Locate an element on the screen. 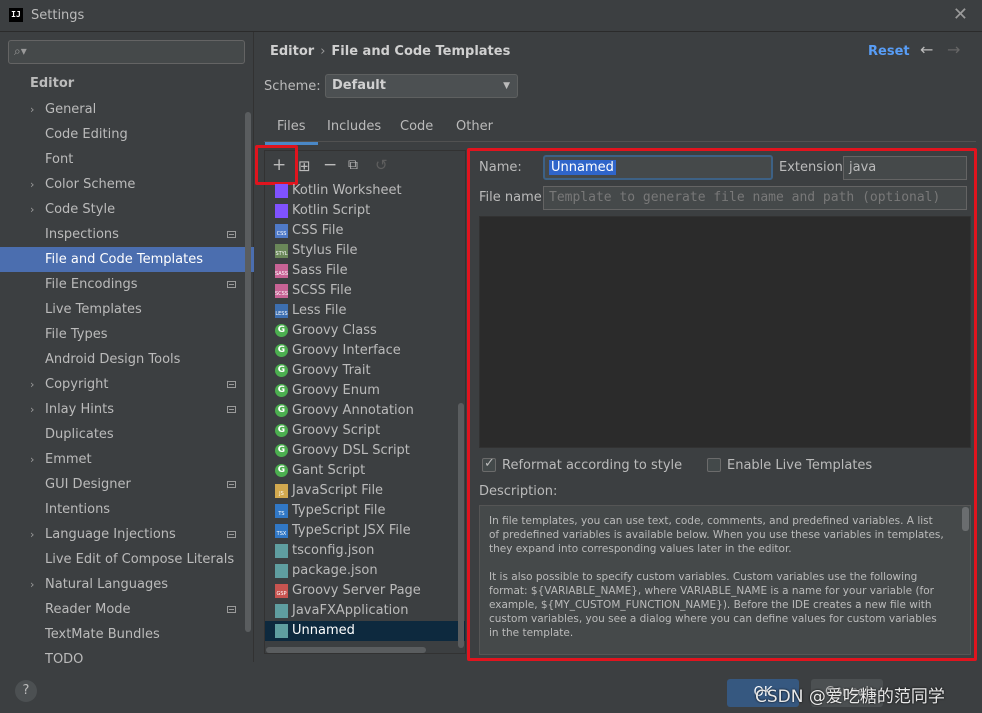 The image size is (982, 713). file-type-icon is located at coordinates (281, 611).